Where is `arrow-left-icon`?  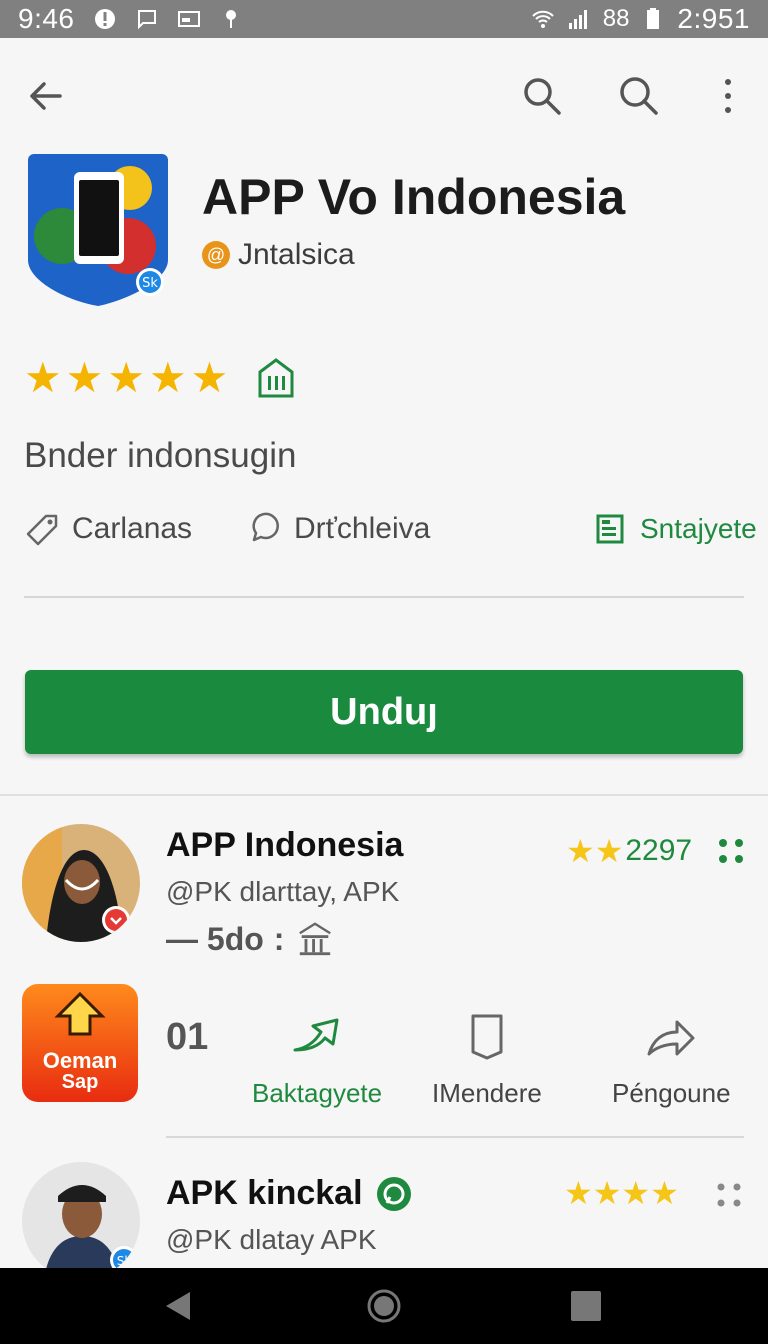 arrow-left-icon is located at coordinates (46, 96).